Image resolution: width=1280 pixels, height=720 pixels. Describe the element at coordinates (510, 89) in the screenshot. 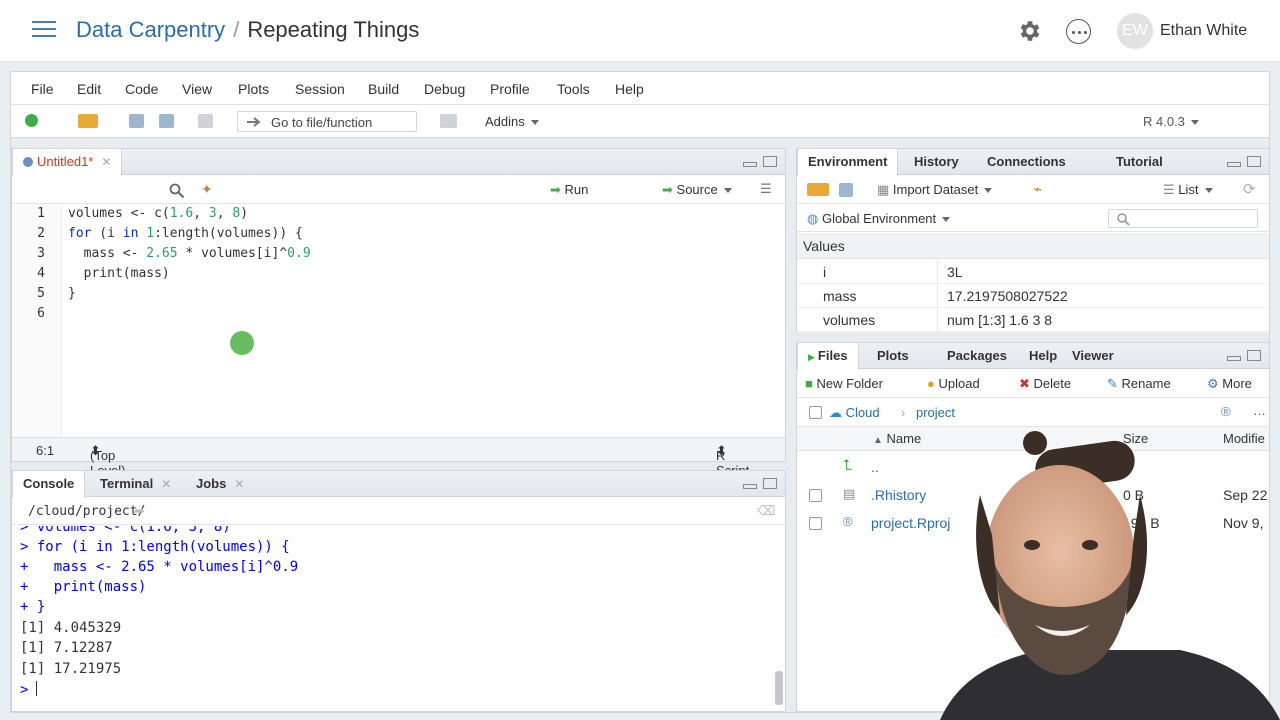

I see `menu-profile: Profile` at that location.